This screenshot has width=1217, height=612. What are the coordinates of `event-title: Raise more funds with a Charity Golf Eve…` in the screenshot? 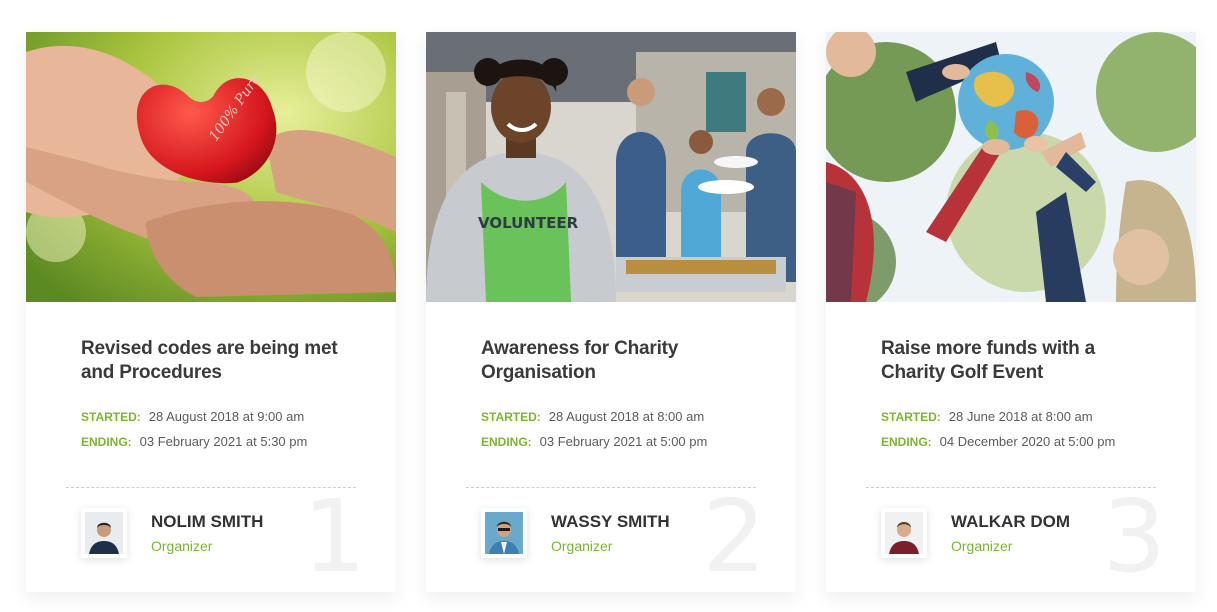 It's located at (1011, 361).